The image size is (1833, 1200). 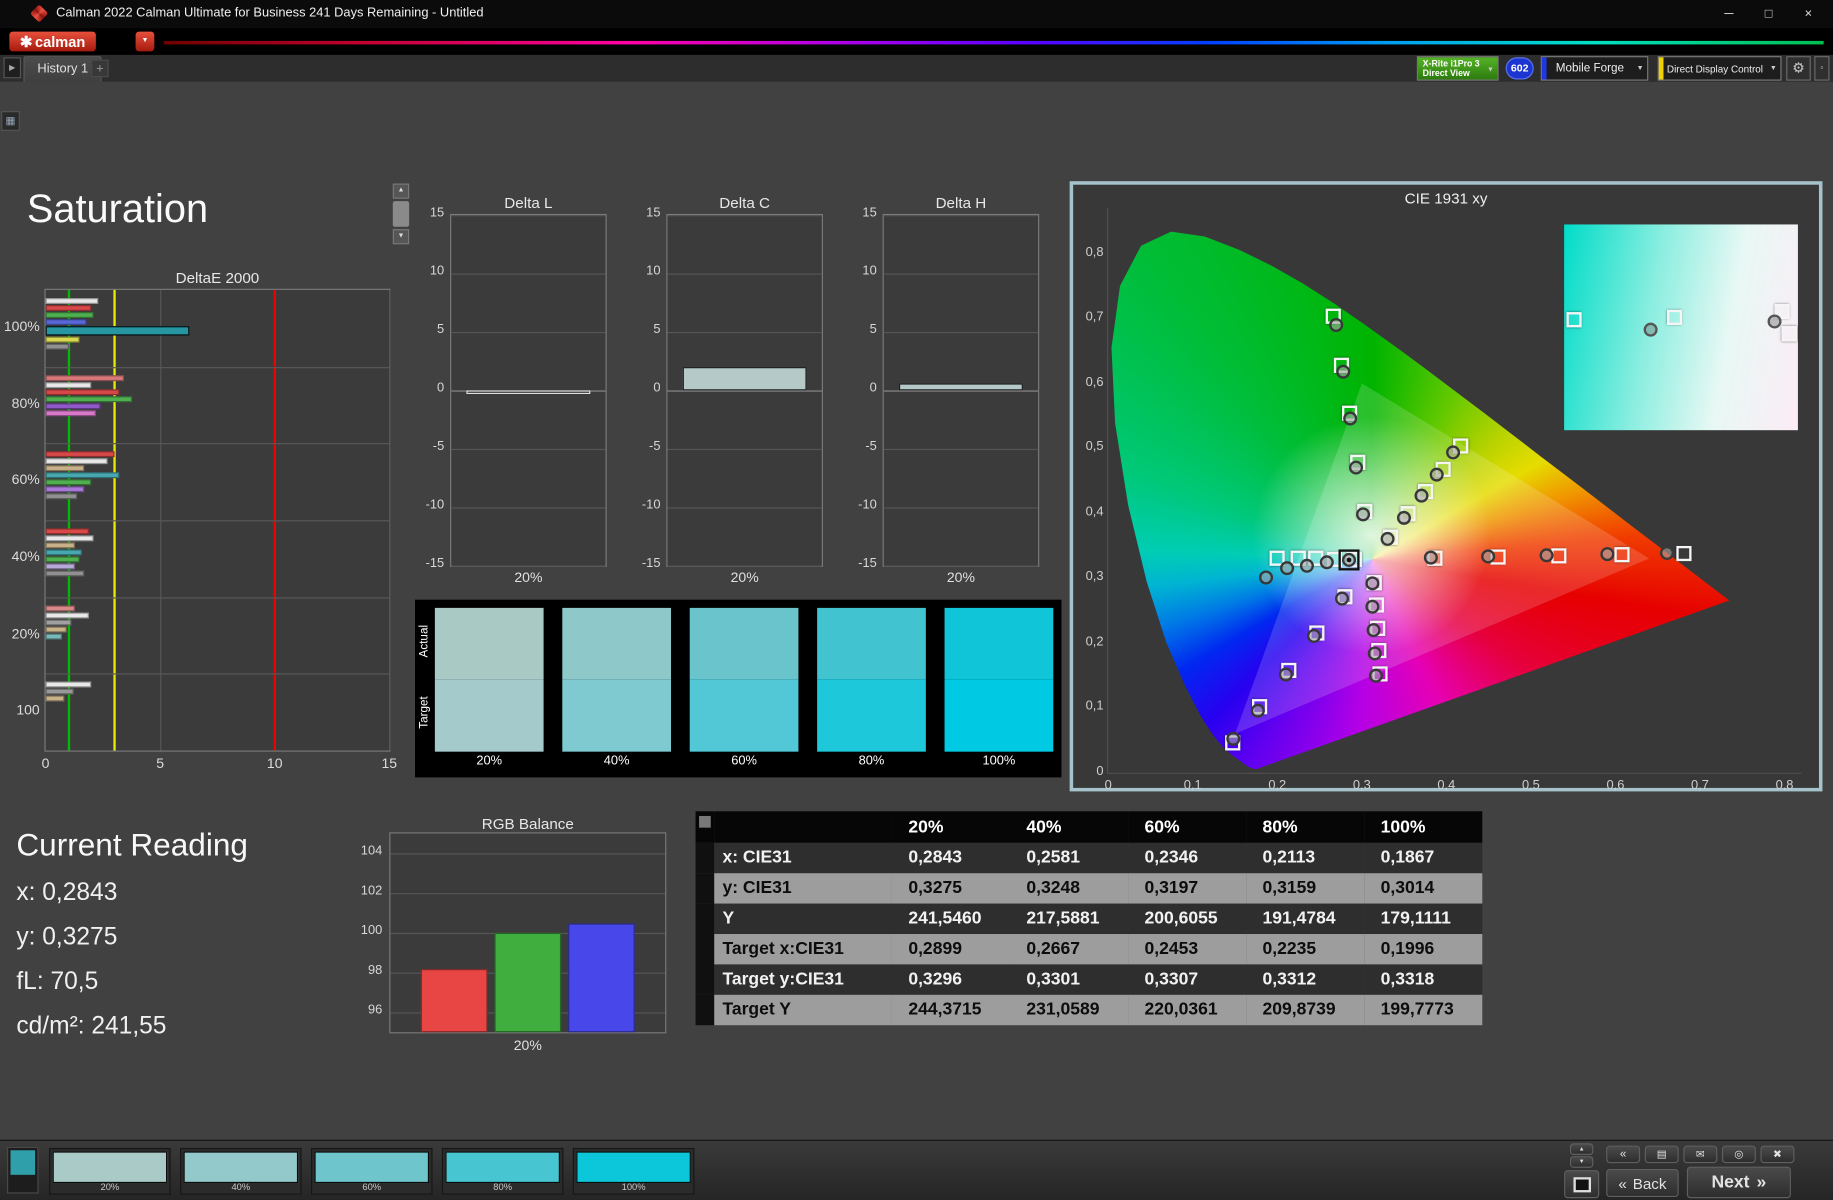 I want to click on back-label: Back, so click(x=1649, y=1183).